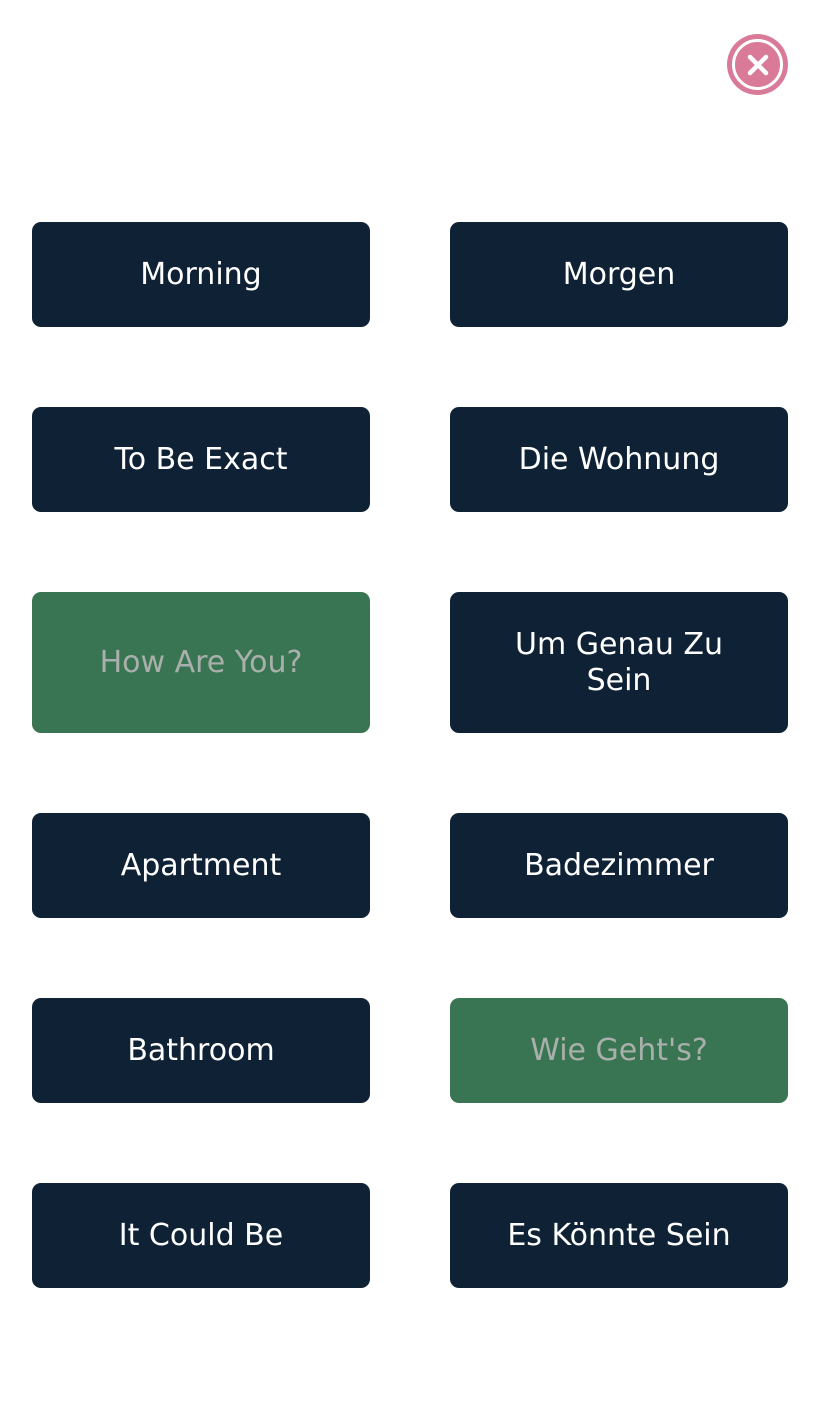 The height and width of the screenshot is (1414, 818). What do you see at coordinates (201, 1050) in the screenshot?
I see `word-tile-bathroom: Bathroom` at bounding box center [201, 1050].